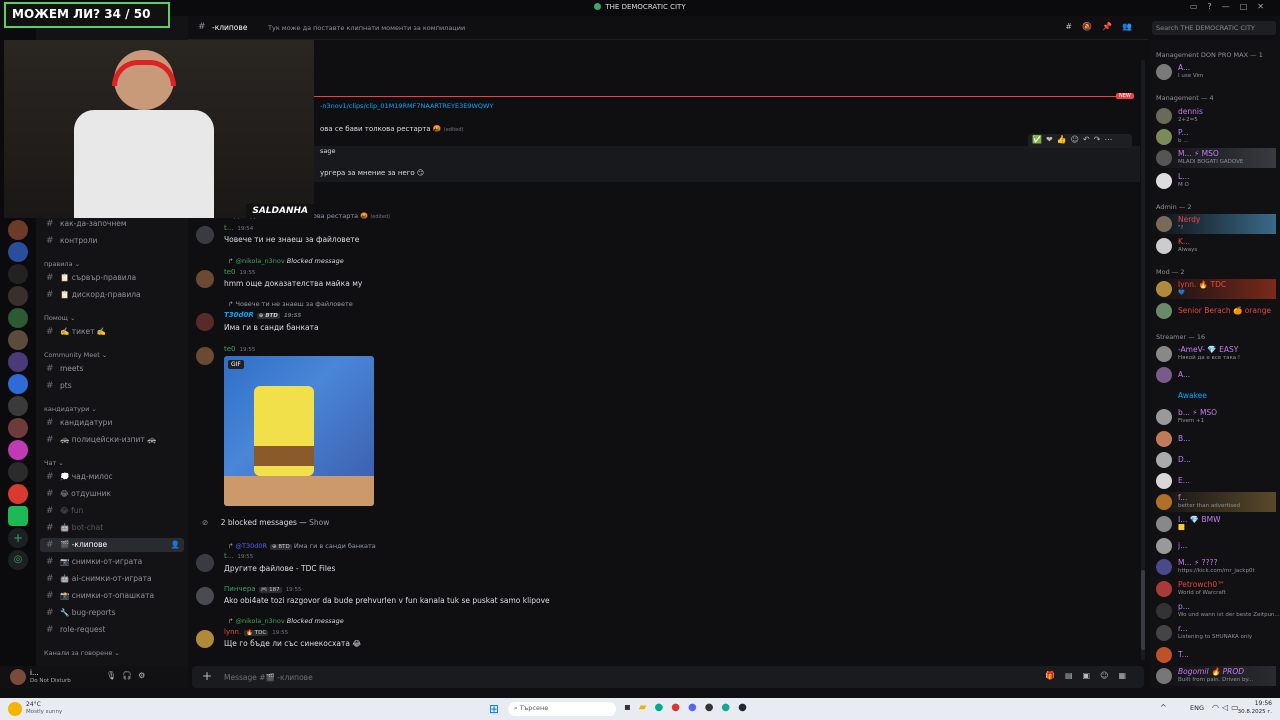 The height and width of the screenshot is (720, 1280). What do you see at coordinates (1051, 139) in the screenshot?
I see `reaction-heart-icon: ❤` at bounding box center [1051, 139].